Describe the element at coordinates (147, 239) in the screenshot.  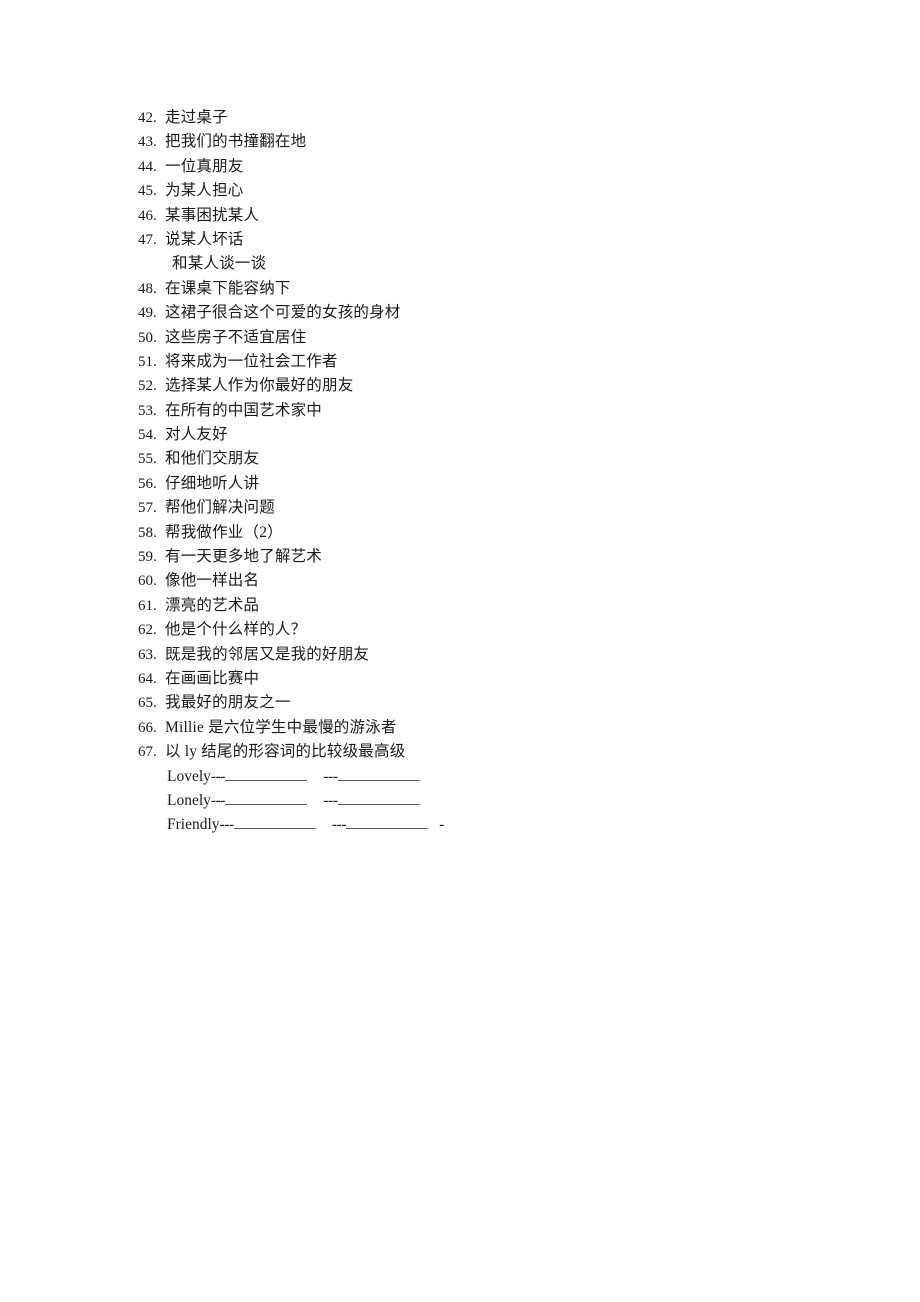
I see `item-number: 47.` at that location.